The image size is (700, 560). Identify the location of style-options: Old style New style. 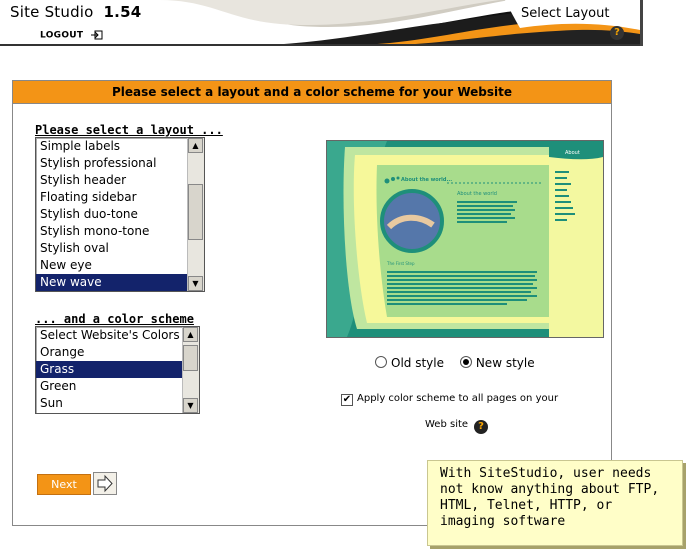
(455, 363).